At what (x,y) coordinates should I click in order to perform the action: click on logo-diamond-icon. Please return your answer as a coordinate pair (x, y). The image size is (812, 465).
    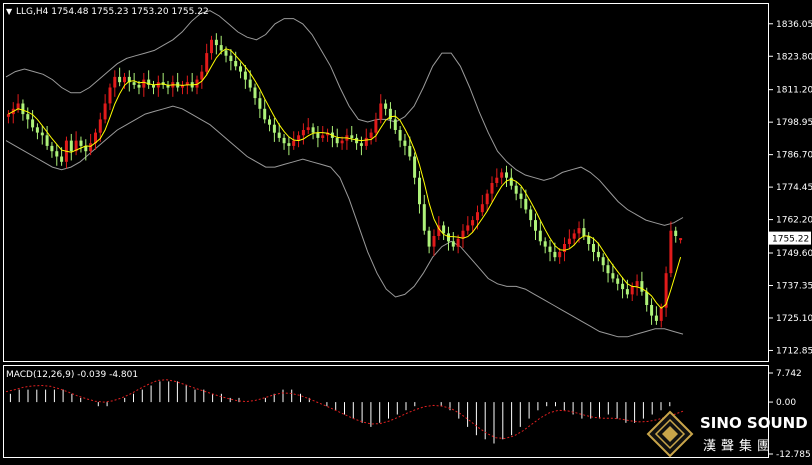
    Looking at the image, I should click on (670, 434).